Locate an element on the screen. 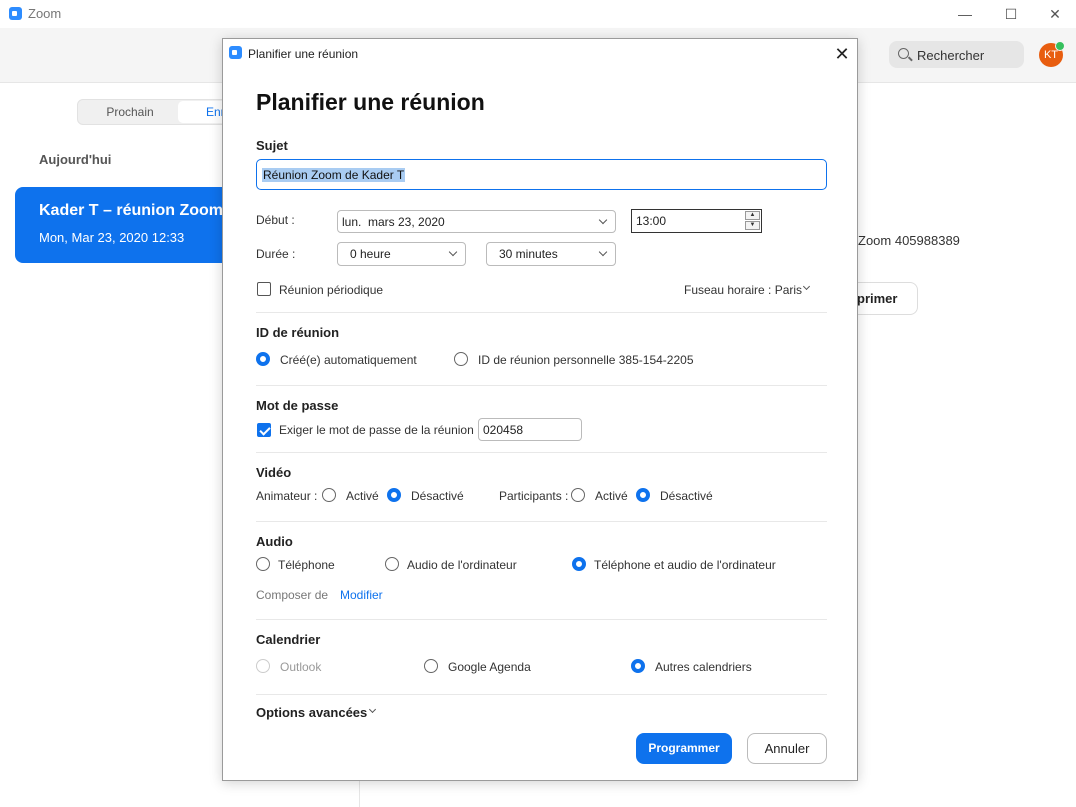 This screenshot has width=1076, height=807. meeting-id-auto-label: Créé(e) automatiquement is located at coordinates (348, 360).